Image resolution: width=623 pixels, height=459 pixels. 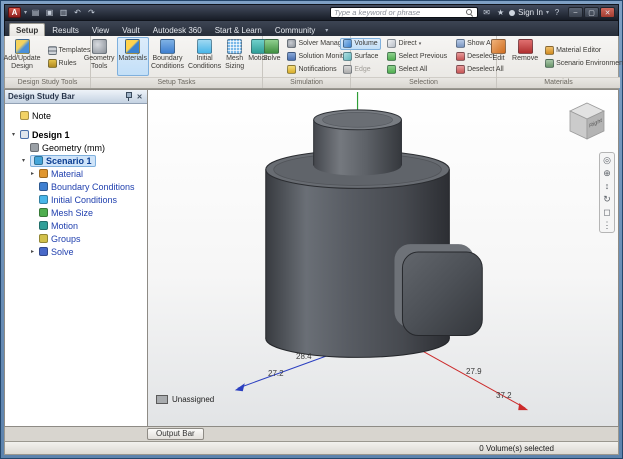 I want to click on select-all-icon, so click(x=392, y=69).